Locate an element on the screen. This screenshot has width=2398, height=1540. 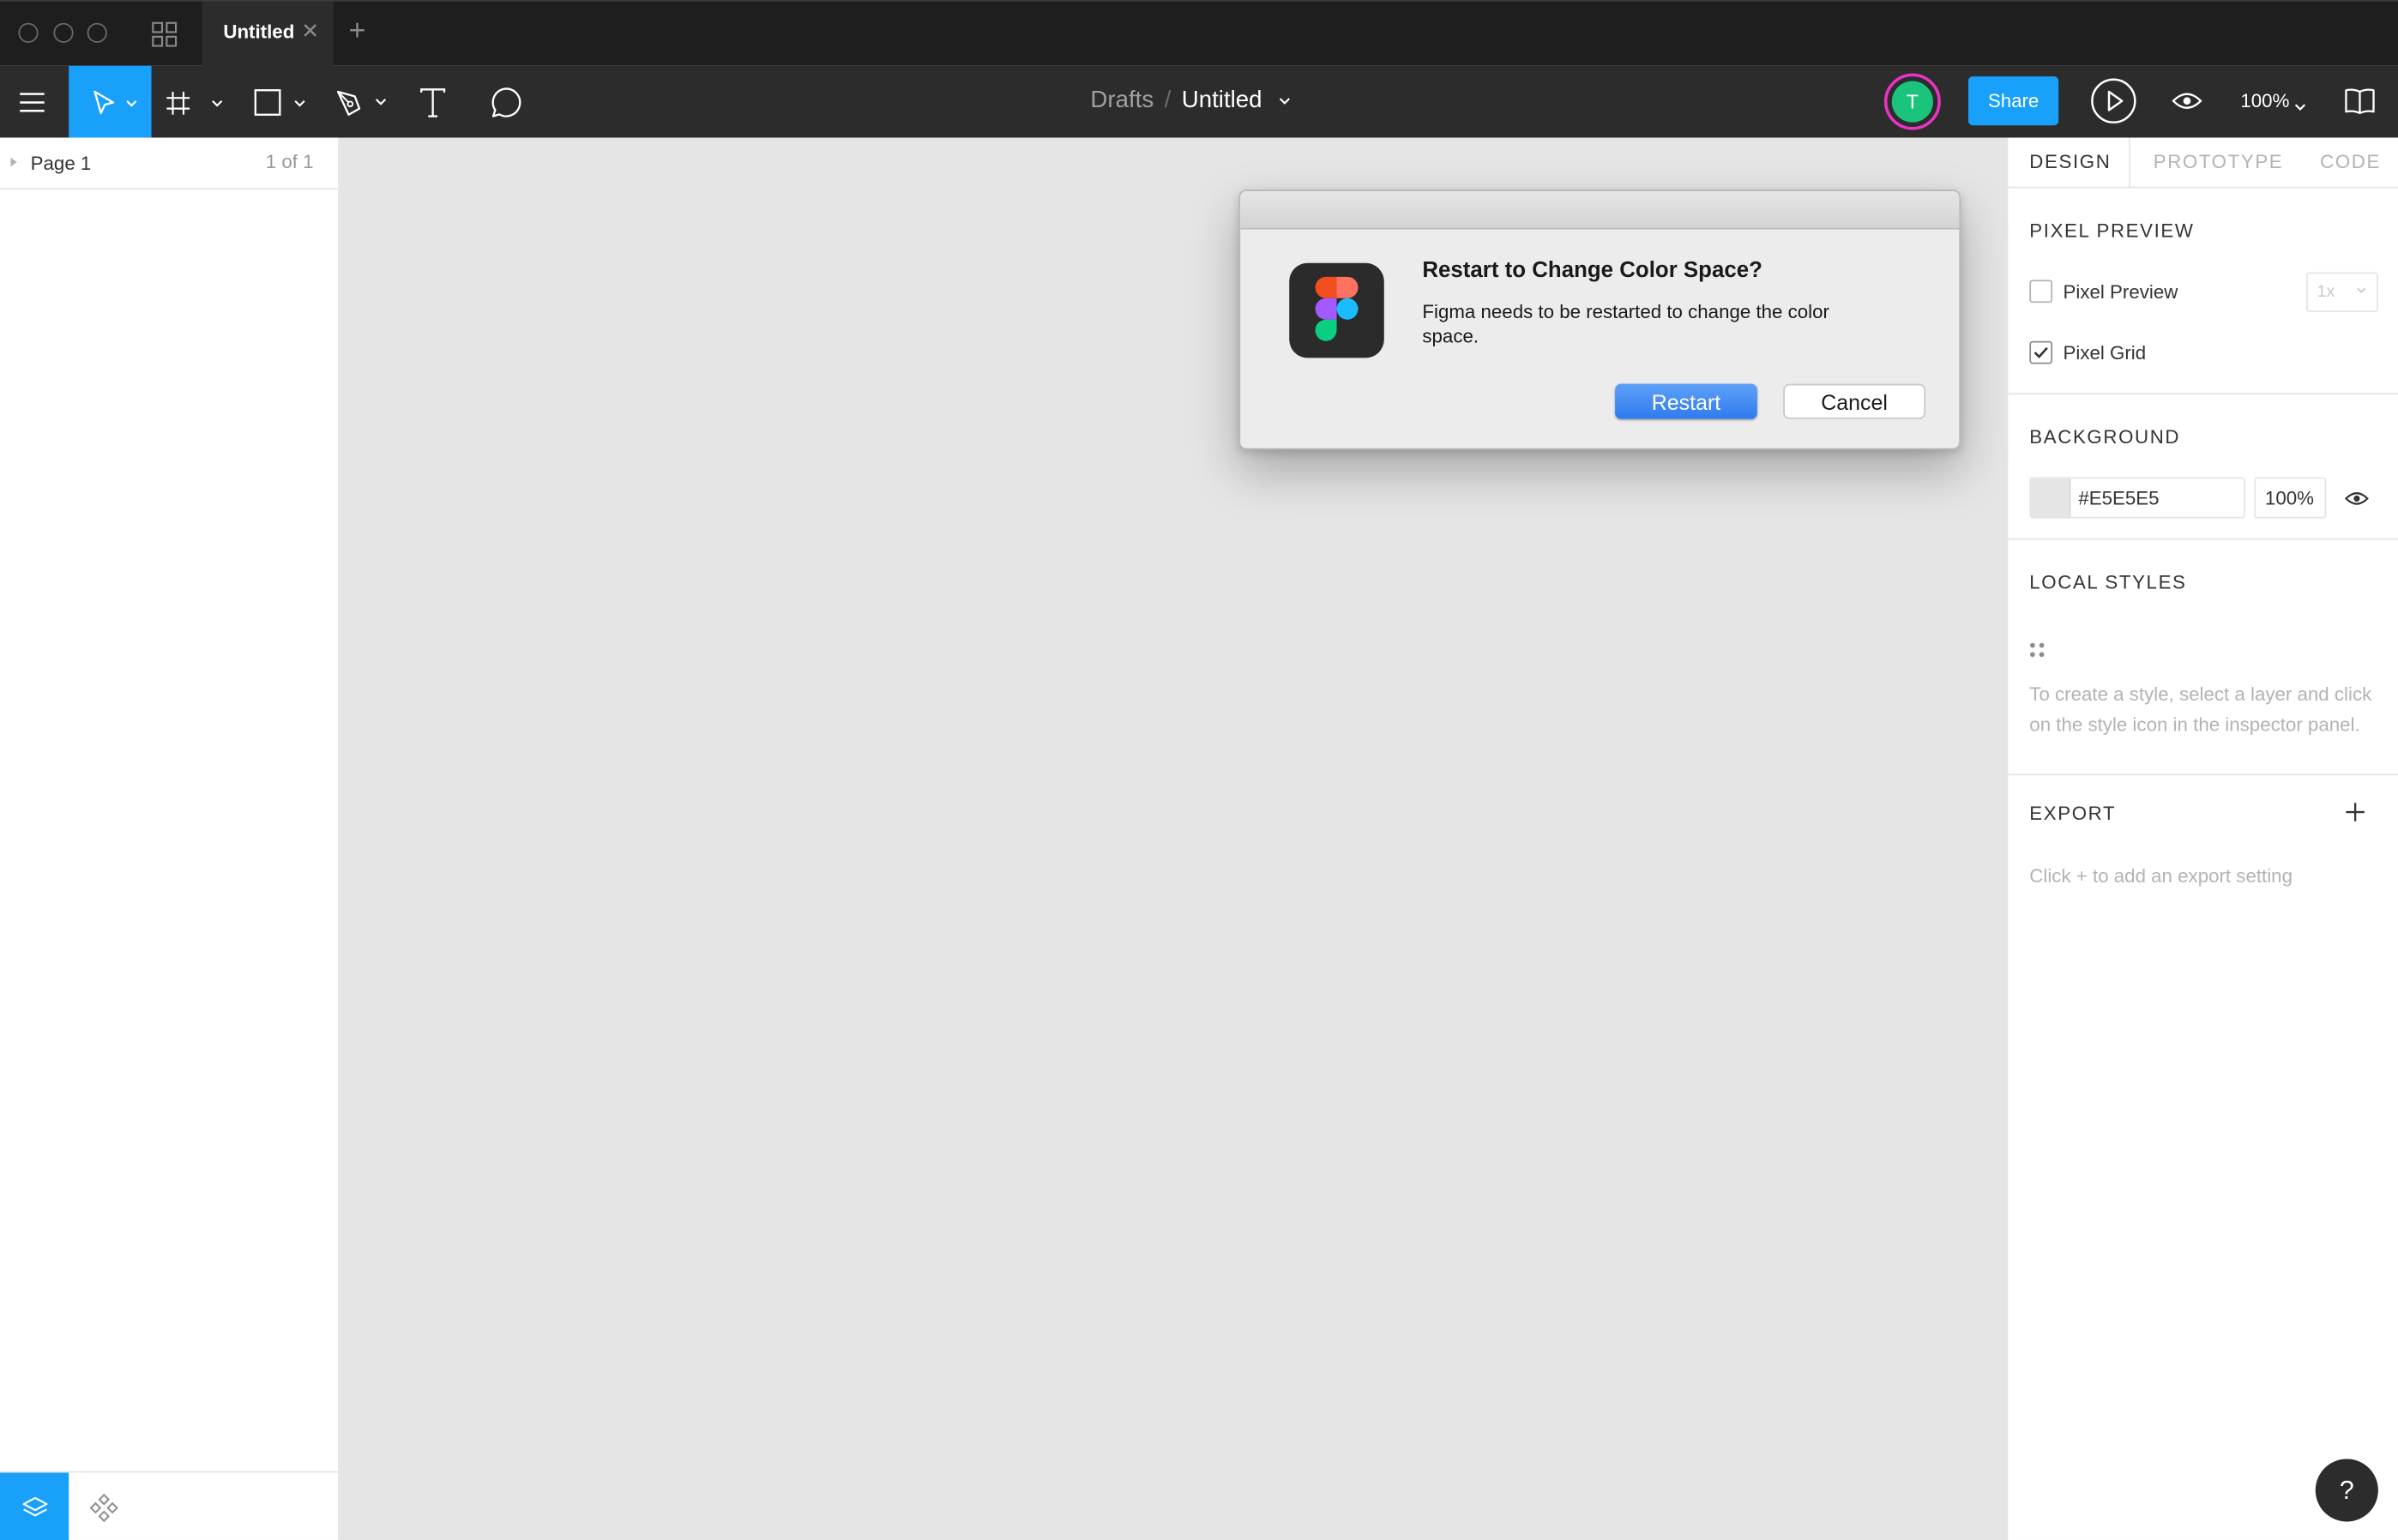
library-book-icon is located at coordinates (2360, 105).